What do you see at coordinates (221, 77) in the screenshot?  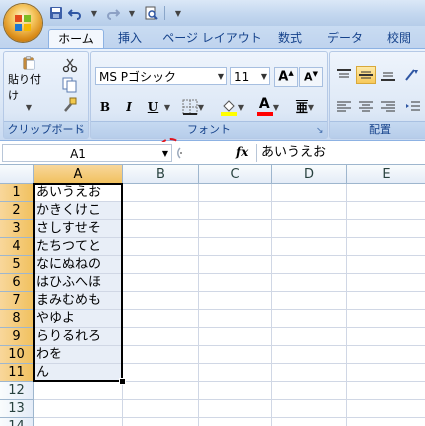 I see `font-name-dropdown-icon: ▼` at bounding box center [221, 77].